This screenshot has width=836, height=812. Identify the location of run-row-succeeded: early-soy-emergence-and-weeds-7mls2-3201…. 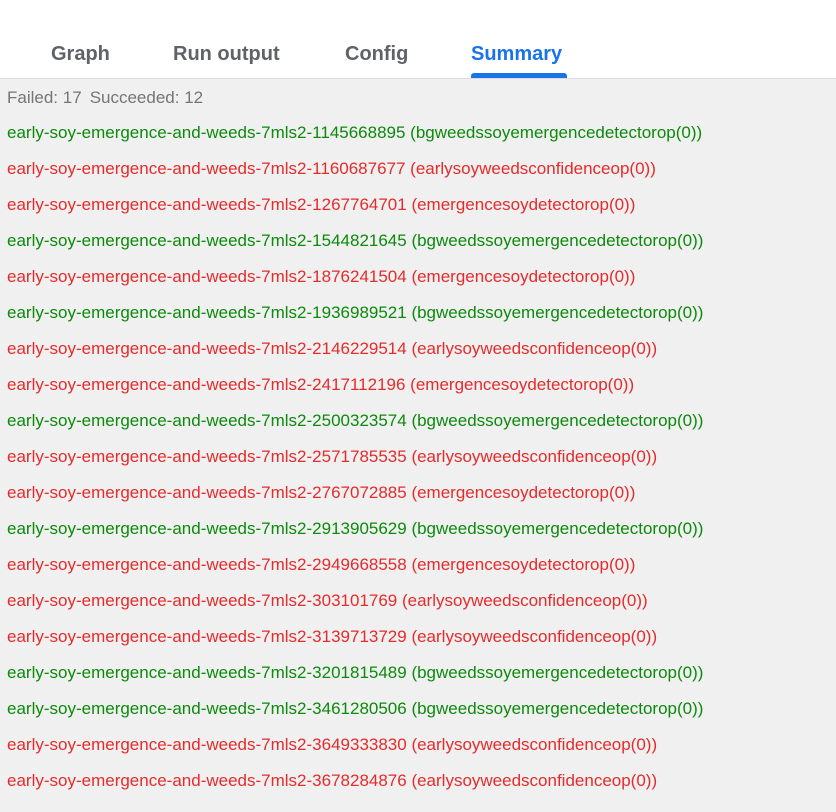
(355, 681).